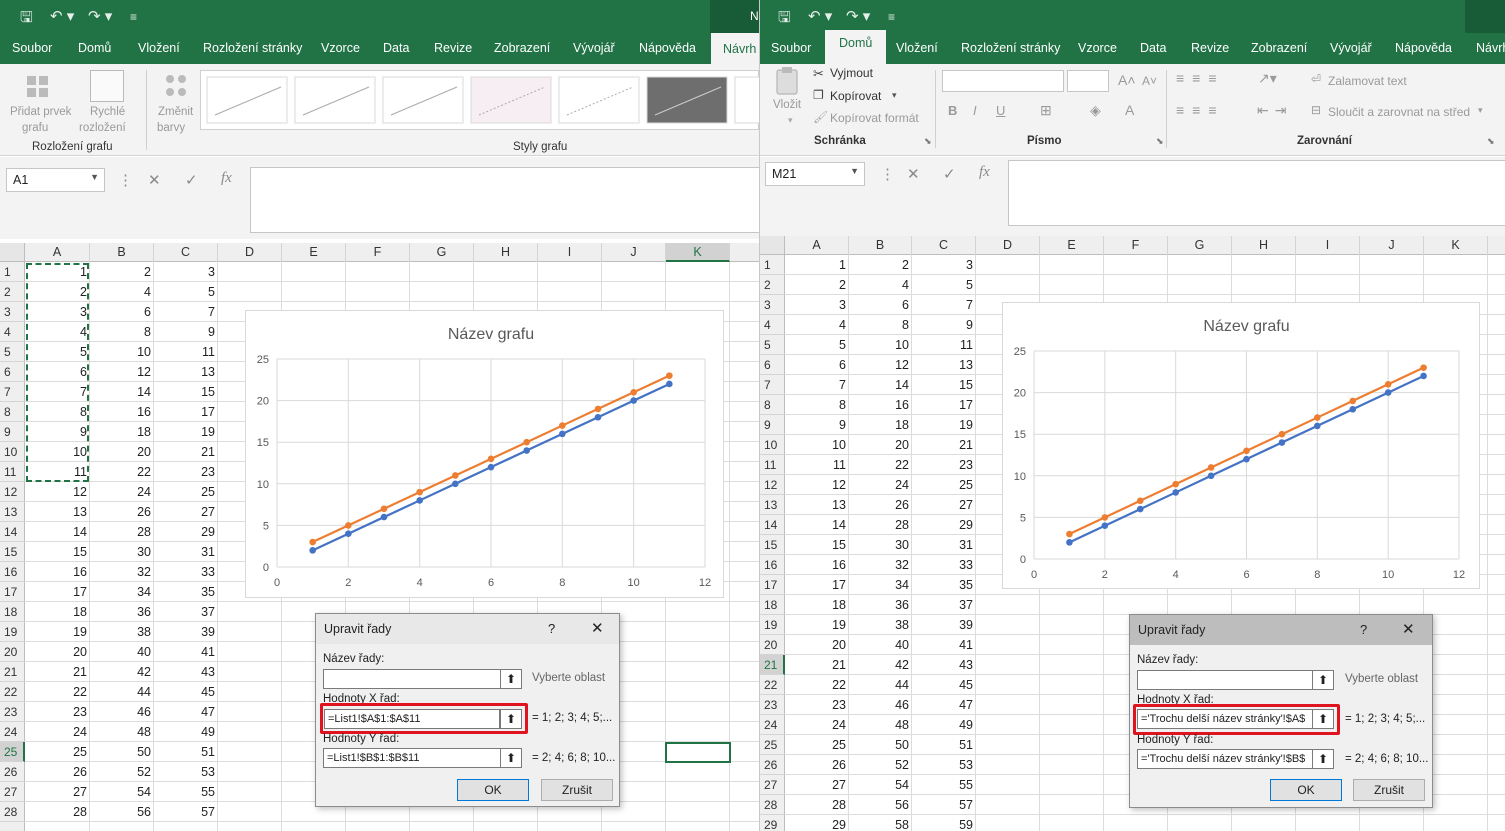  Describe the element at coordinates (1200, 110) in the screenshot. I see `horizontal-align-icons: ≡≡≡` at that location.